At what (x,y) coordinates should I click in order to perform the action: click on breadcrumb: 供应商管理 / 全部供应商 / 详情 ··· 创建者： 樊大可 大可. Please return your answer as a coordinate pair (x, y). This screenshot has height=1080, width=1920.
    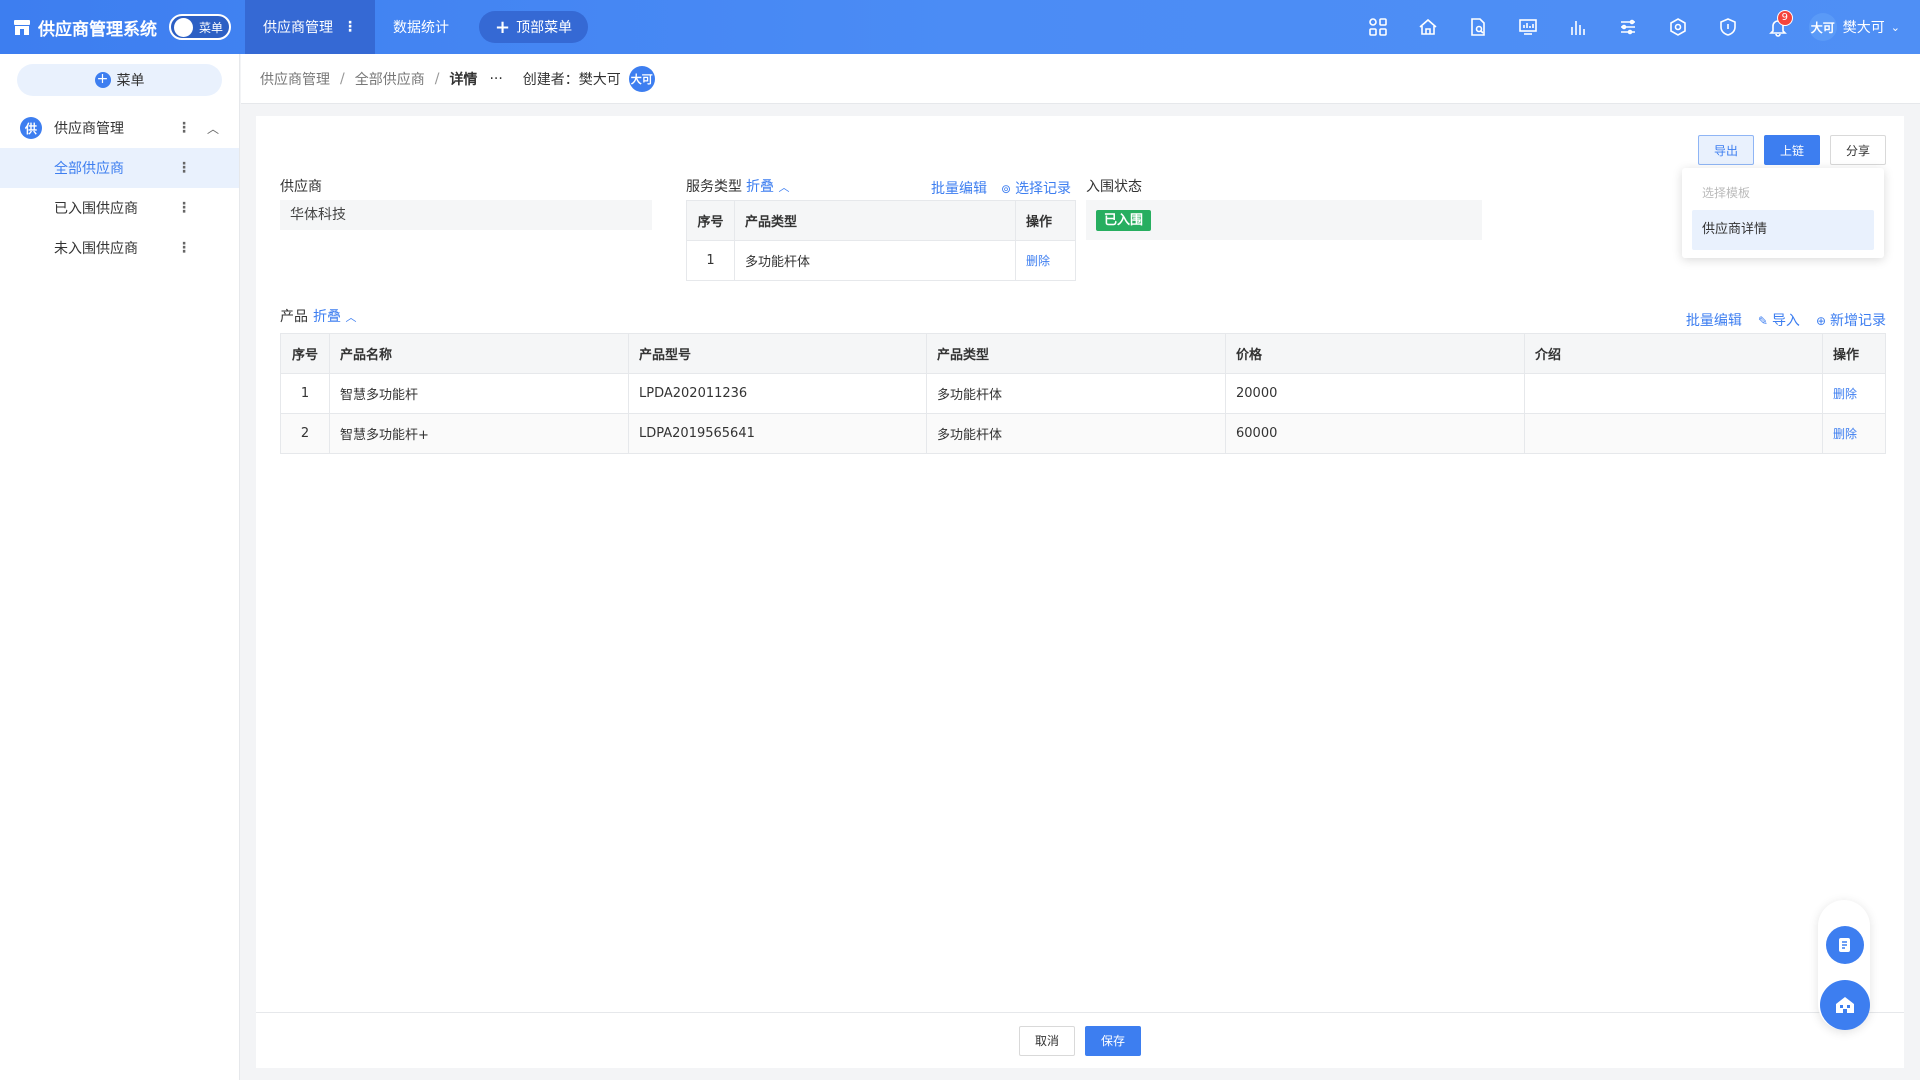
    Looking at the image, I should click on (1080, 79).